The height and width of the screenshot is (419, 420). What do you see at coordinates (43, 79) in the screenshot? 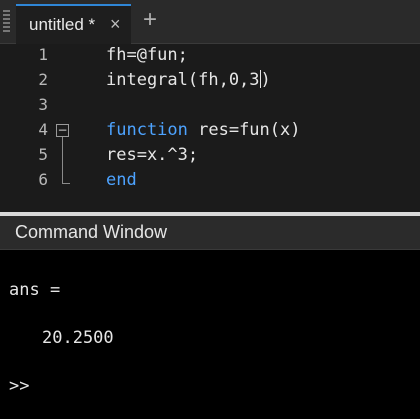
I see `line-number: 2` at bounding box center [43, 79].